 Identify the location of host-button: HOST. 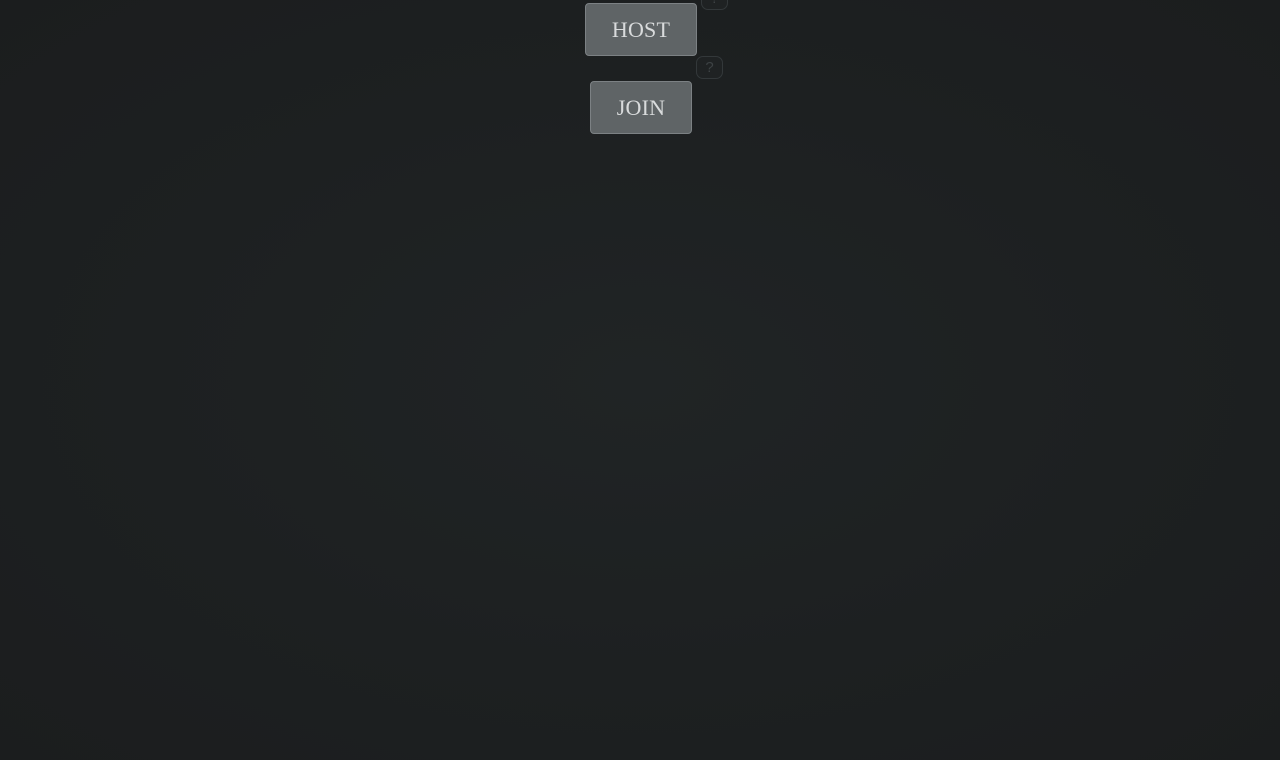
(641, 29).